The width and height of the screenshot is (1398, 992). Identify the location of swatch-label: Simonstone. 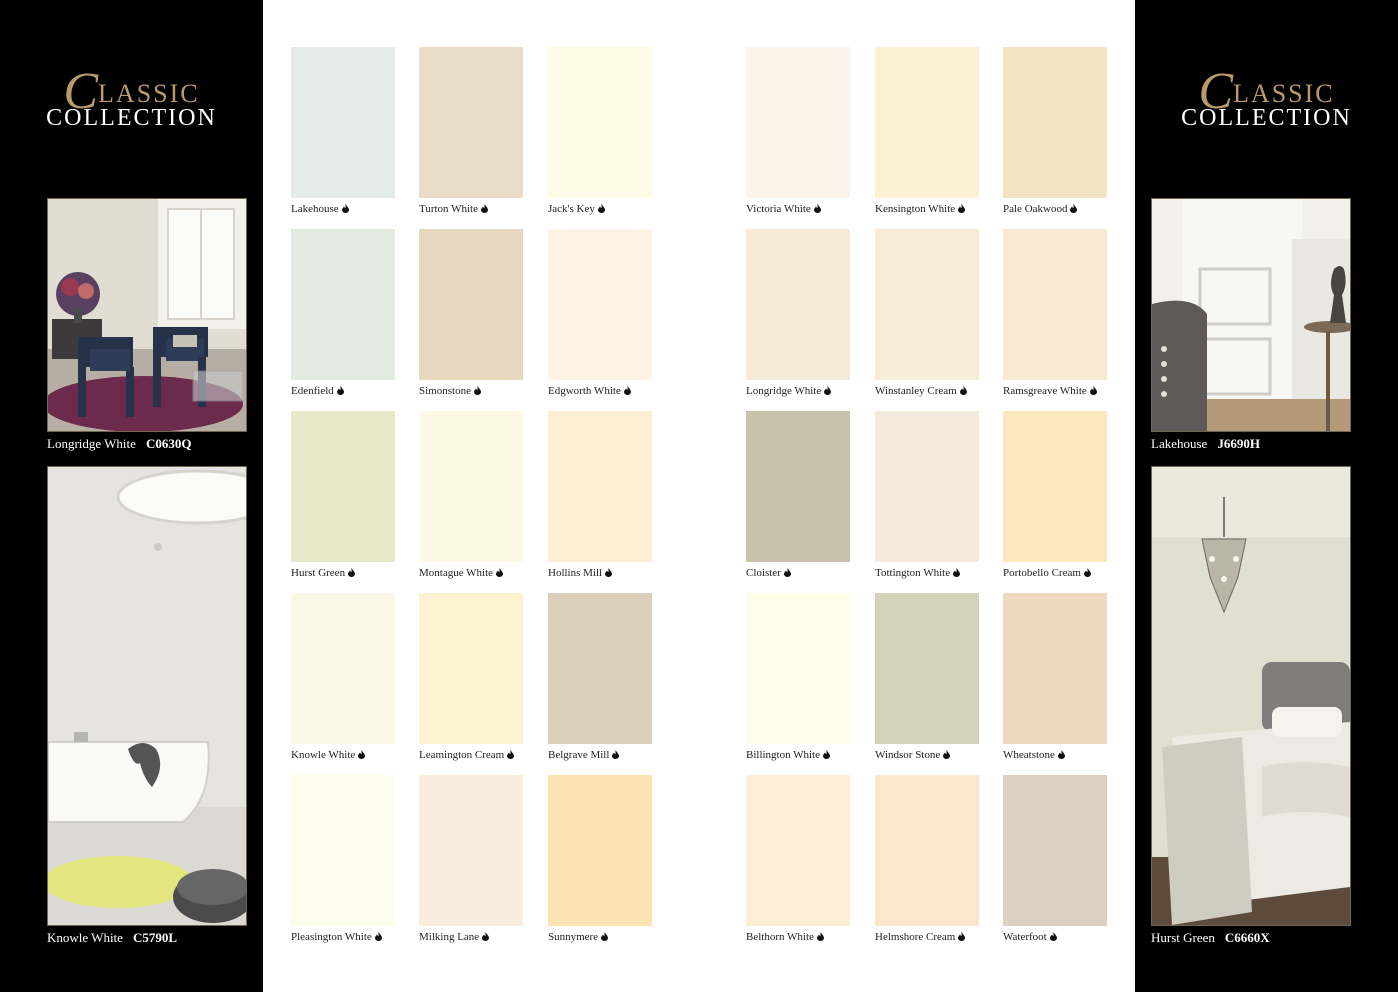
(445, 391).